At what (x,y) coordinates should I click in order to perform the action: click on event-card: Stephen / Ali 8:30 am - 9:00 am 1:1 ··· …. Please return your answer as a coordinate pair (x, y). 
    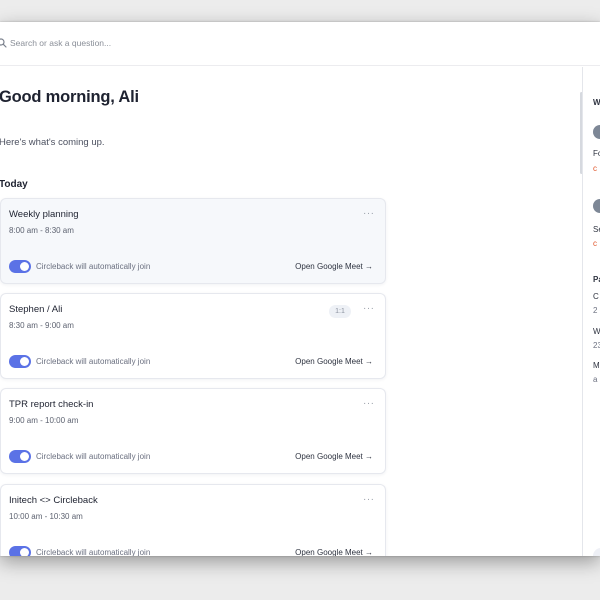
    Looking at the image, I should click on (193, 336).